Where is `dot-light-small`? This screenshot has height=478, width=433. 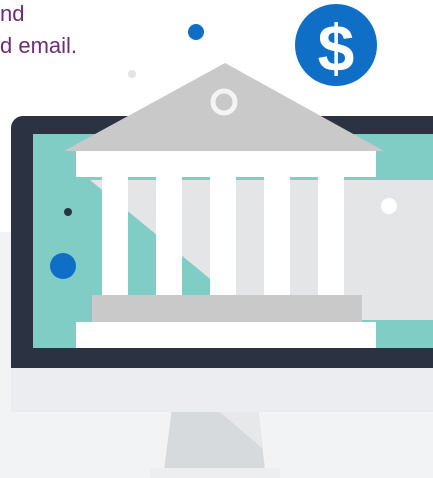 dot-light-small is located at coordinates (132, 74).